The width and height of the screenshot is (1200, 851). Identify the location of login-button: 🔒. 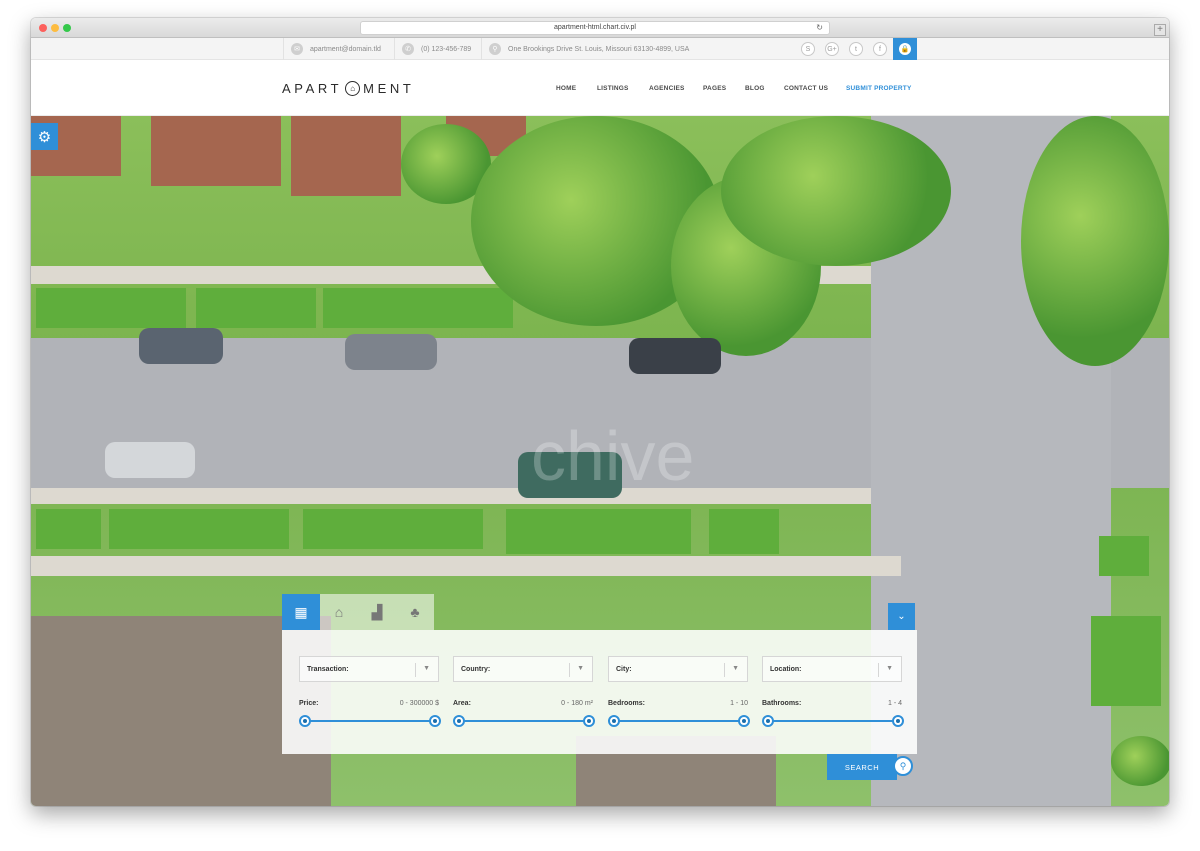
(905, 49).